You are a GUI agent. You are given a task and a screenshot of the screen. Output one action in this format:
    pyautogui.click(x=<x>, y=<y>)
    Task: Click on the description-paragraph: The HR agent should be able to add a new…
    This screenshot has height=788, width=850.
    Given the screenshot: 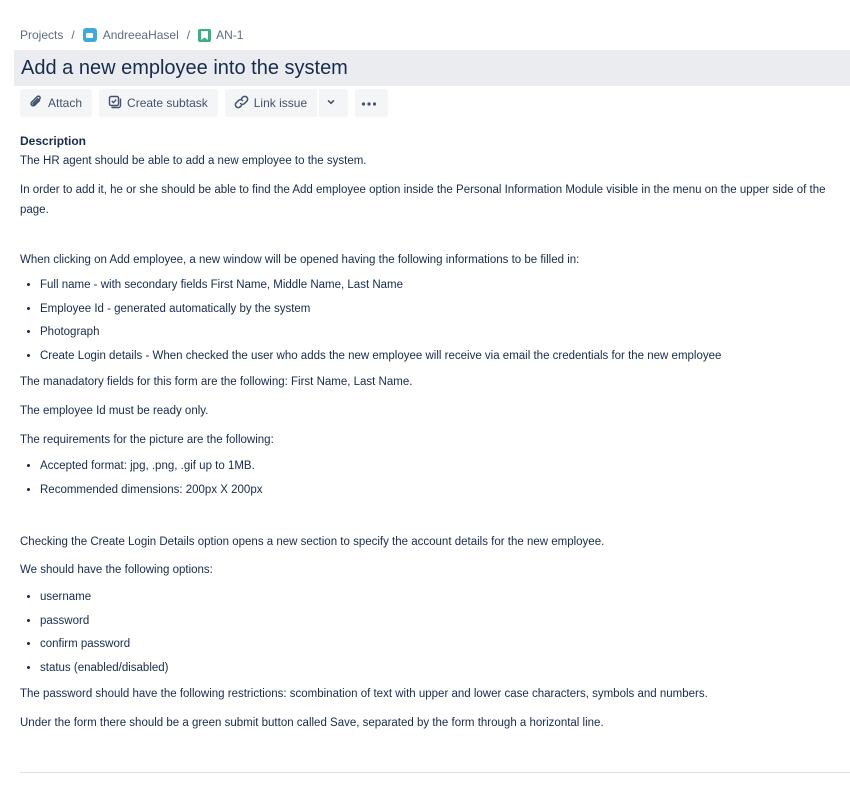 What is the action you would take?
    pyautogui.click(x=193, y=161)
    